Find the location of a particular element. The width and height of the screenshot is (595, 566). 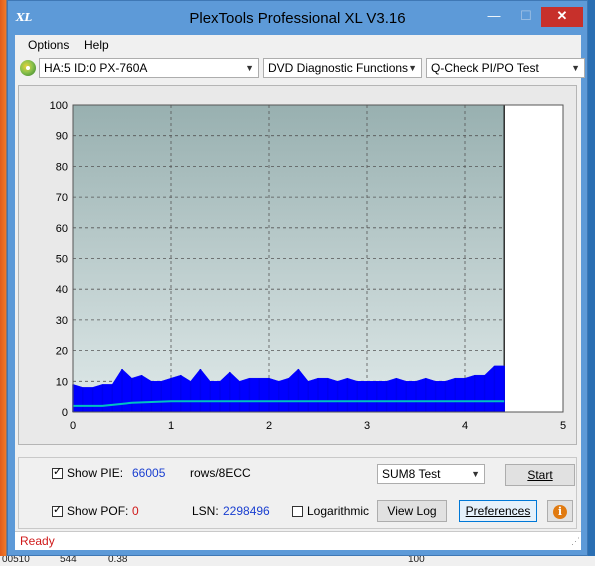

y-tick-label: 10 is located at coordinates (62, 382).